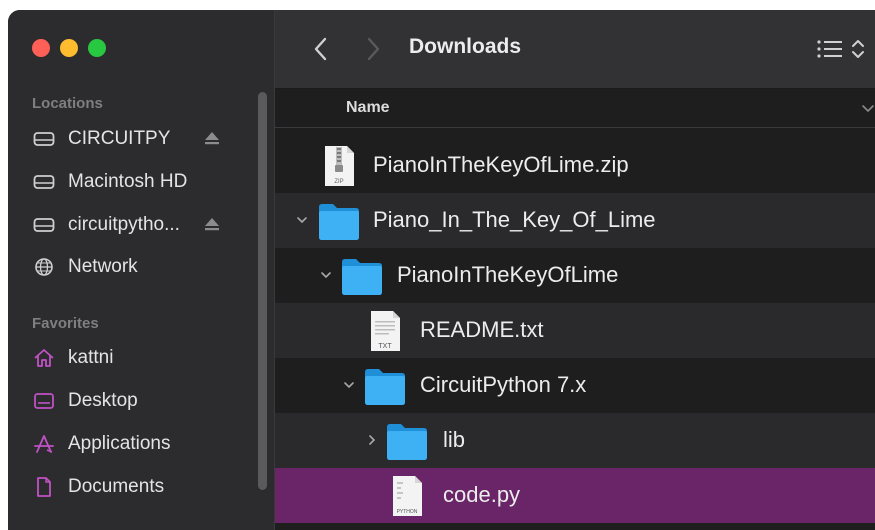 This screenshot has height=530, width=875. Describe the element at coordinates (116, 486) in the screenshot. I see `sidebar-item-label: Documents` at that location.